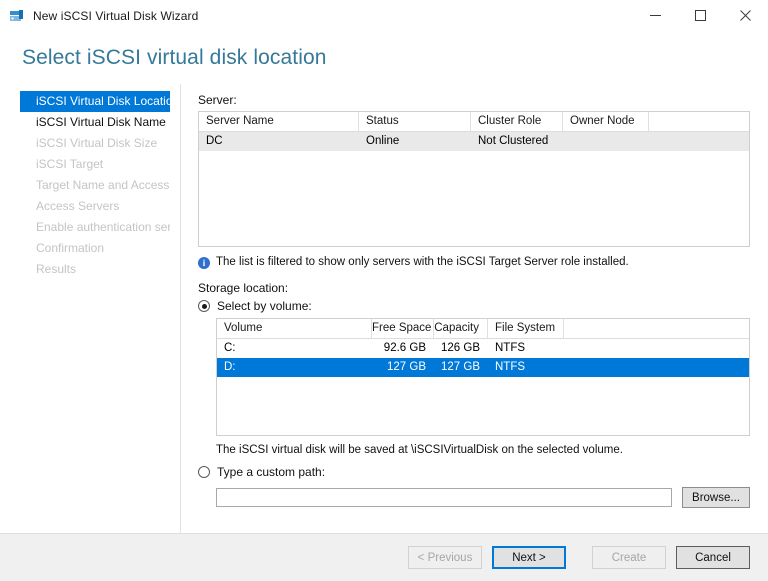  I want to click on sidebar-item-iscsi-virtual-disk-name: iSCSI Virtual Disk Name, so click(95, 122).